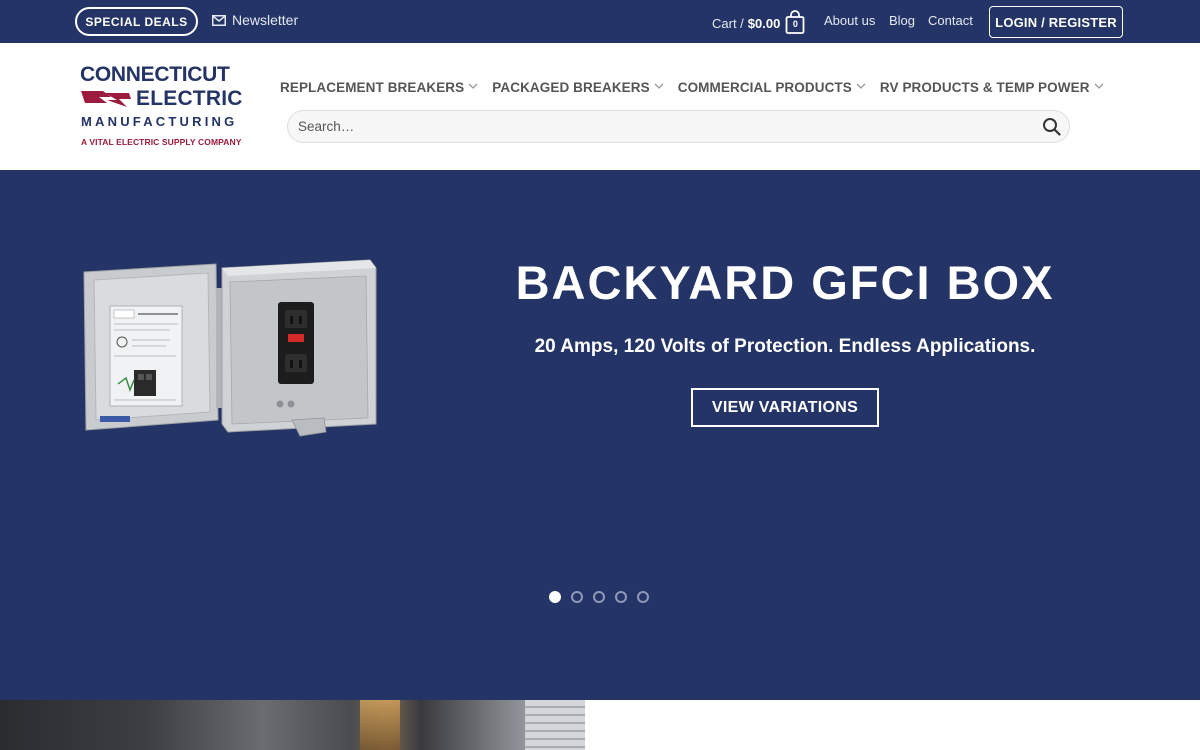 This screenshot has width=1200, height=750. I want to click on blog-link: Blog, so click(902, 20).